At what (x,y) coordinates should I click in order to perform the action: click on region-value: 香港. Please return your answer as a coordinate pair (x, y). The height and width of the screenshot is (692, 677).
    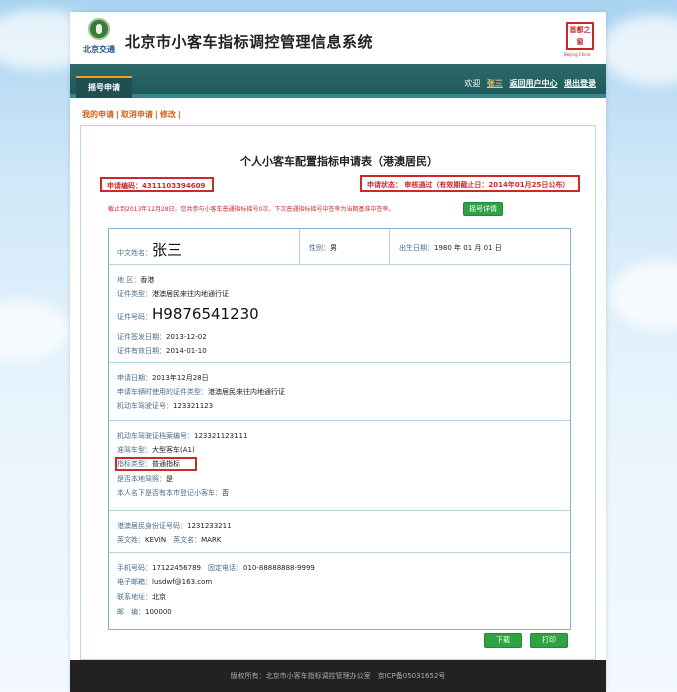
    Looking at the image, I should click on (147, 280).